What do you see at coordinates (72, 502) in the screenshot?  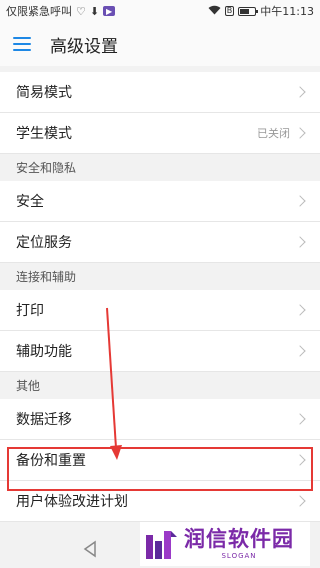 I see `list-item-label: 用户体验改进计划` at bounding box center [72, 502].